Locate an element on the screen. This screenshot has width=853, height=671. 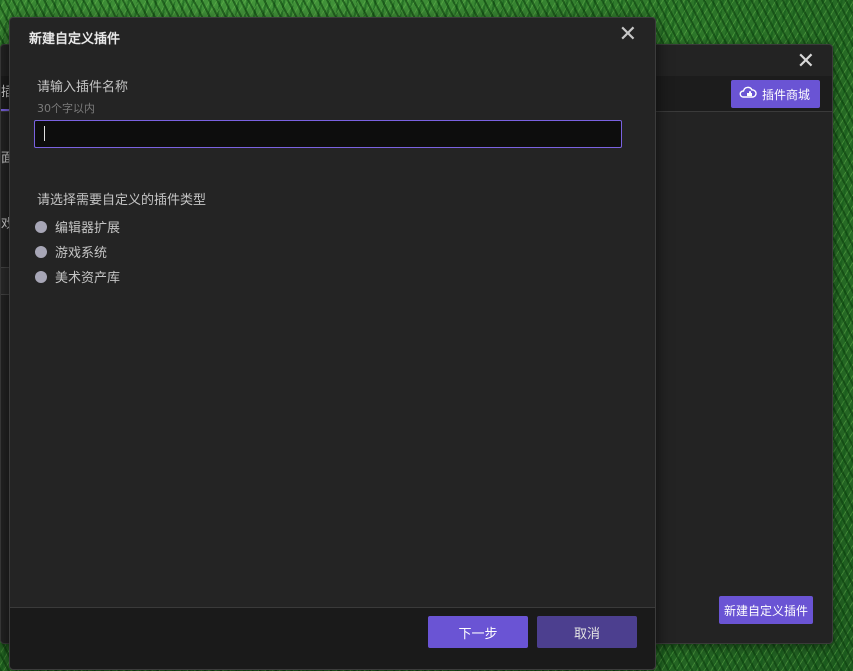
close-icon: ✕ is located at coordinates (628, 35).